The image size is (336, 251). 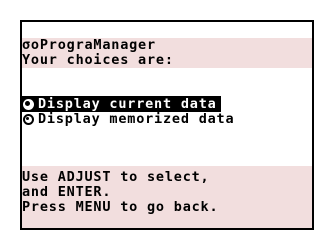 I want to click on instruction-line-2: and ENTER., so click(x=67, y=192).